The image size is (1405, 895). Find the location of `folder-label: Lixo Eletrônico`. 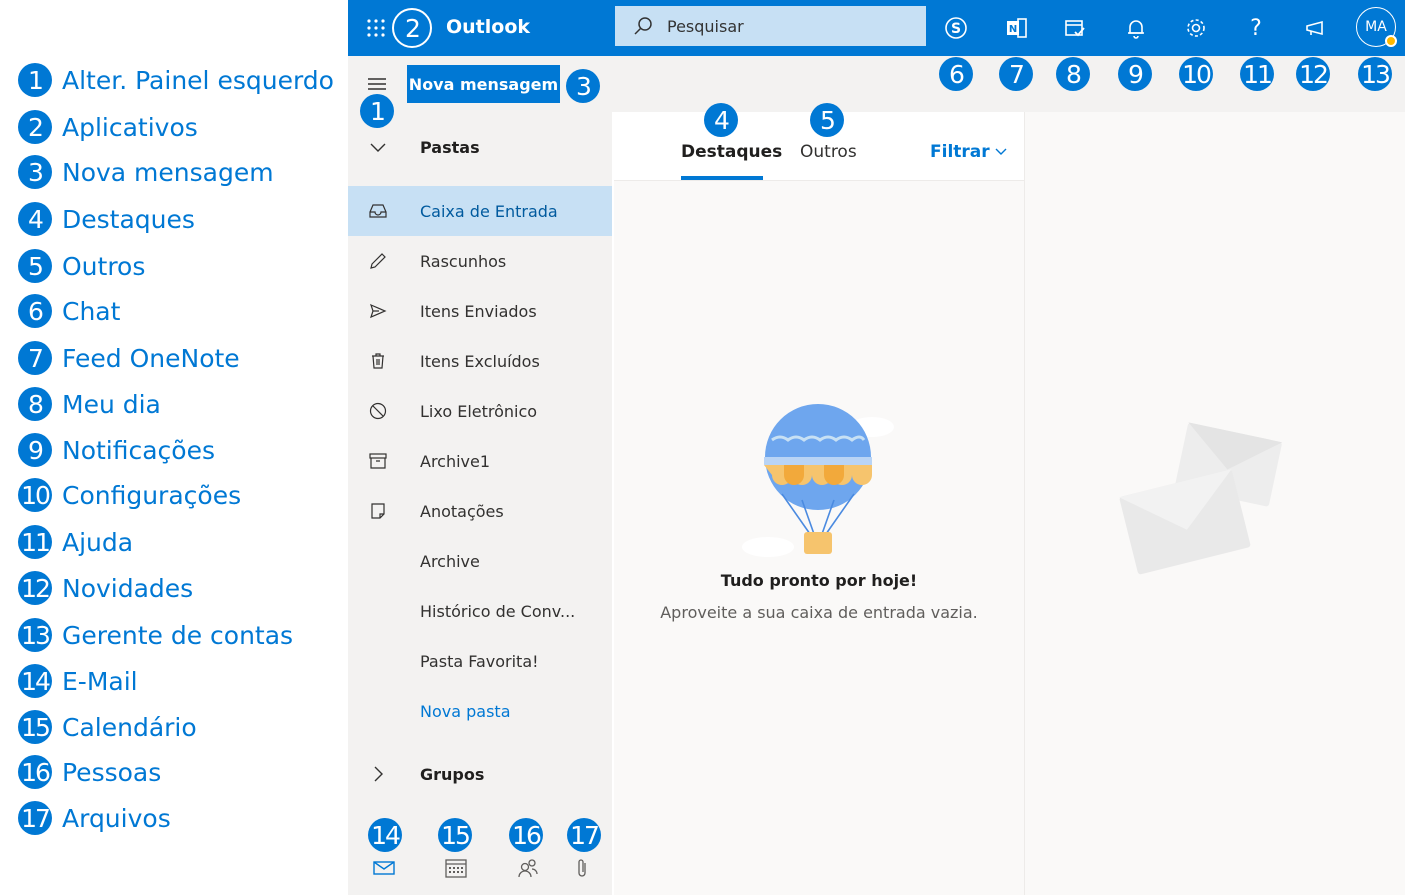

folder-label: Lixo Eletrônico is located at coordinates (479, 411).